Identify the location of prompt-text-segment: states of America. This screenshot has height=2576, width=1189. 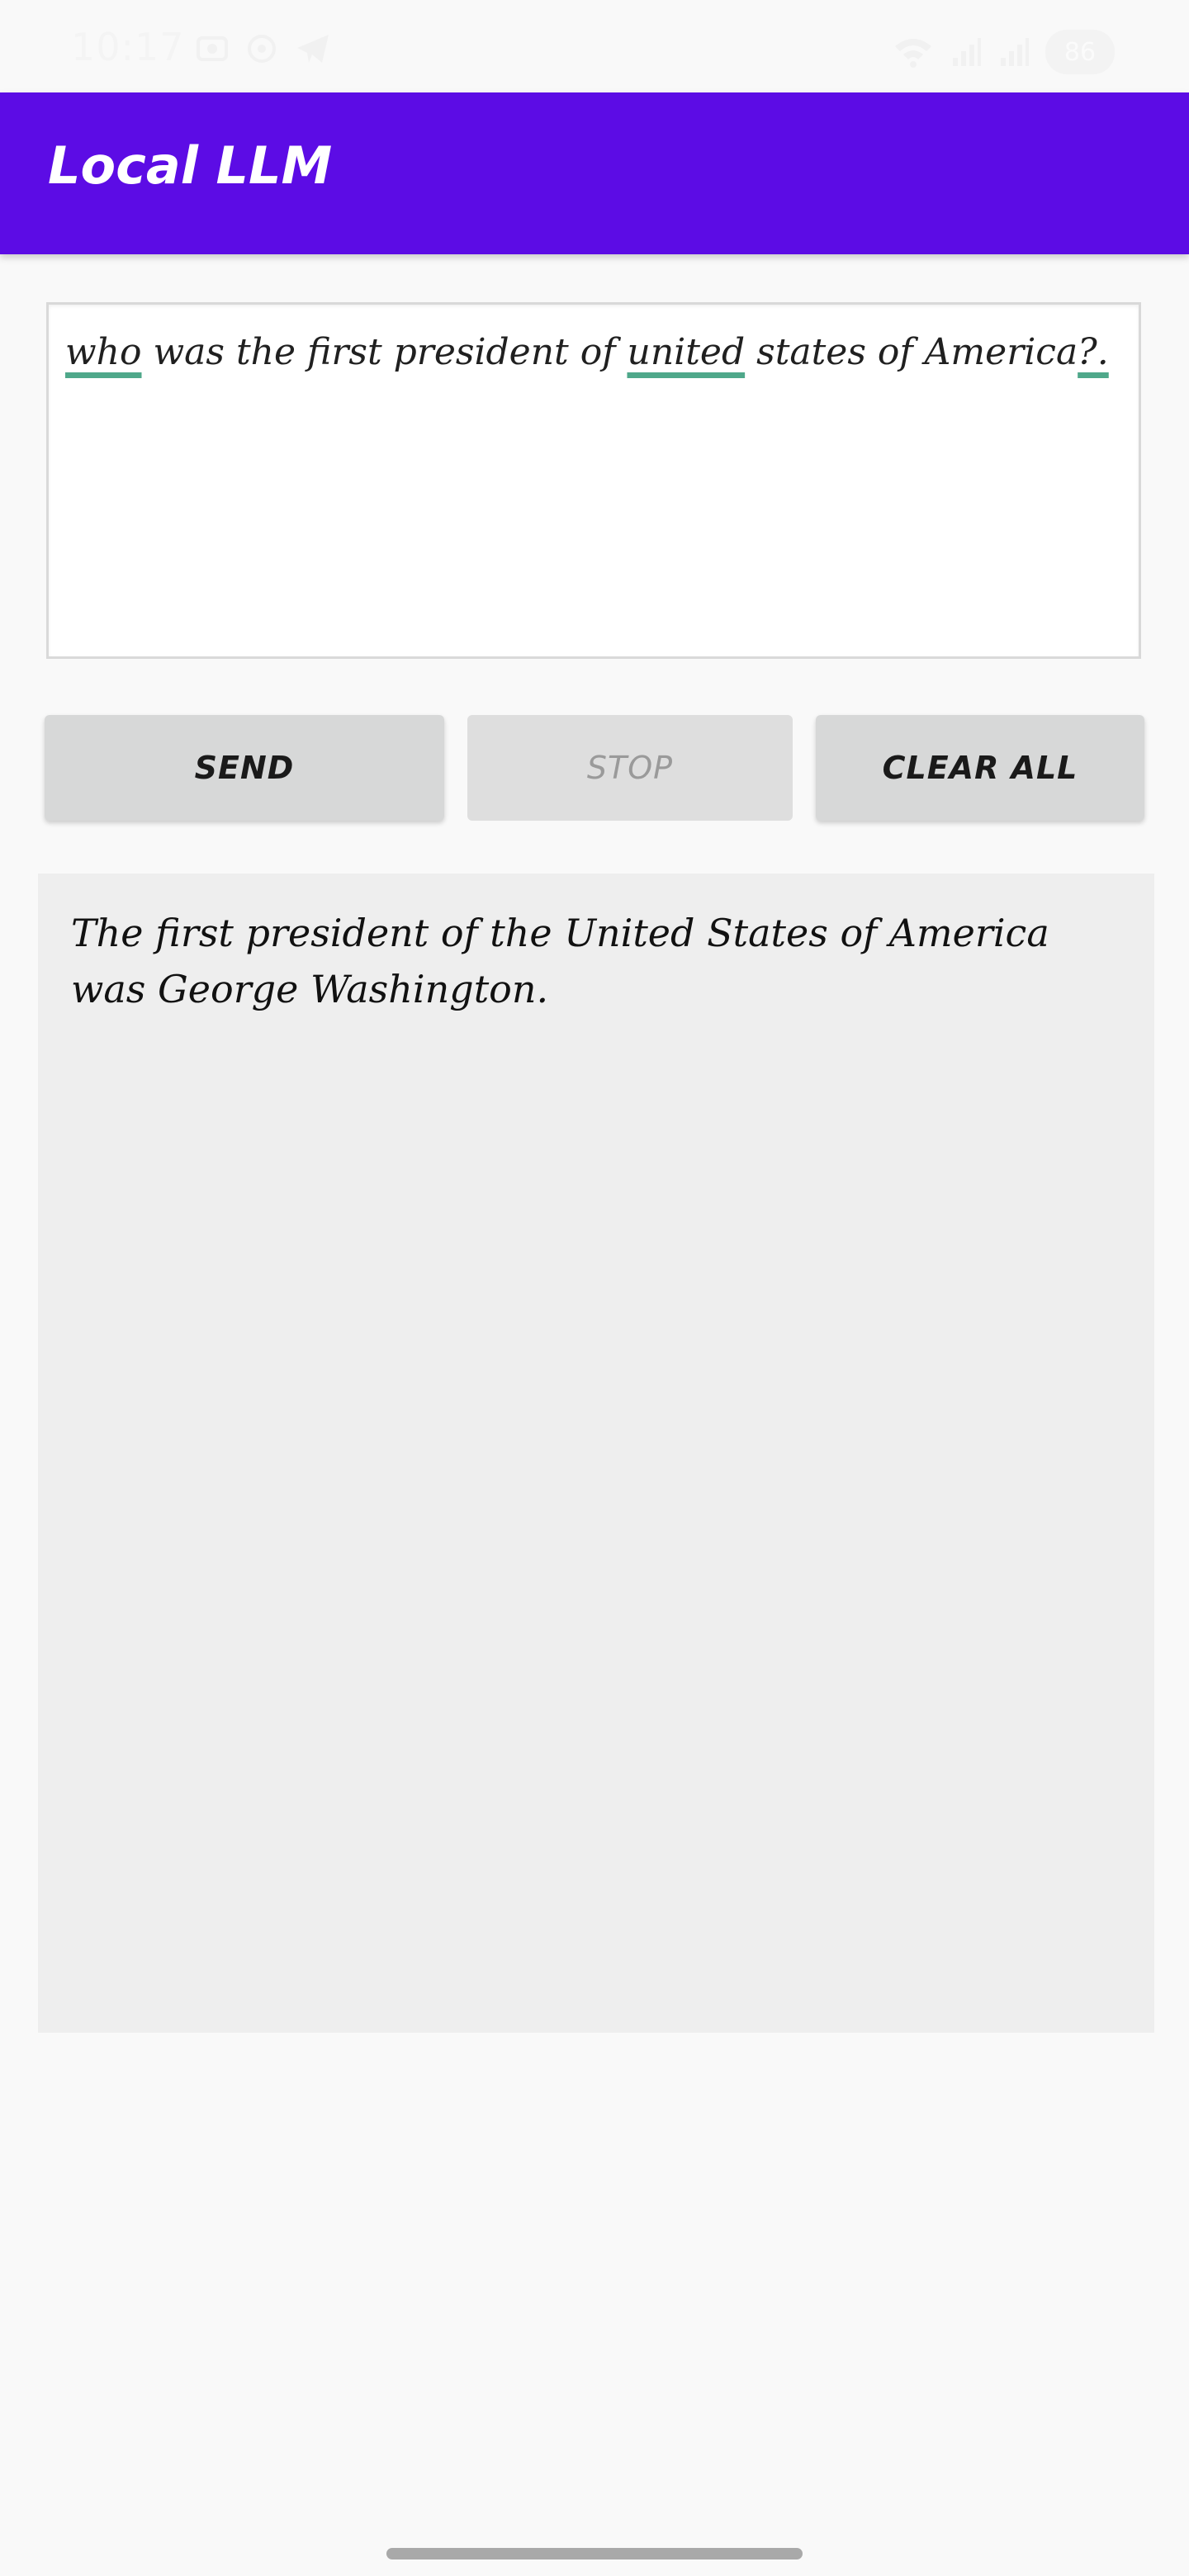
(911, 352).